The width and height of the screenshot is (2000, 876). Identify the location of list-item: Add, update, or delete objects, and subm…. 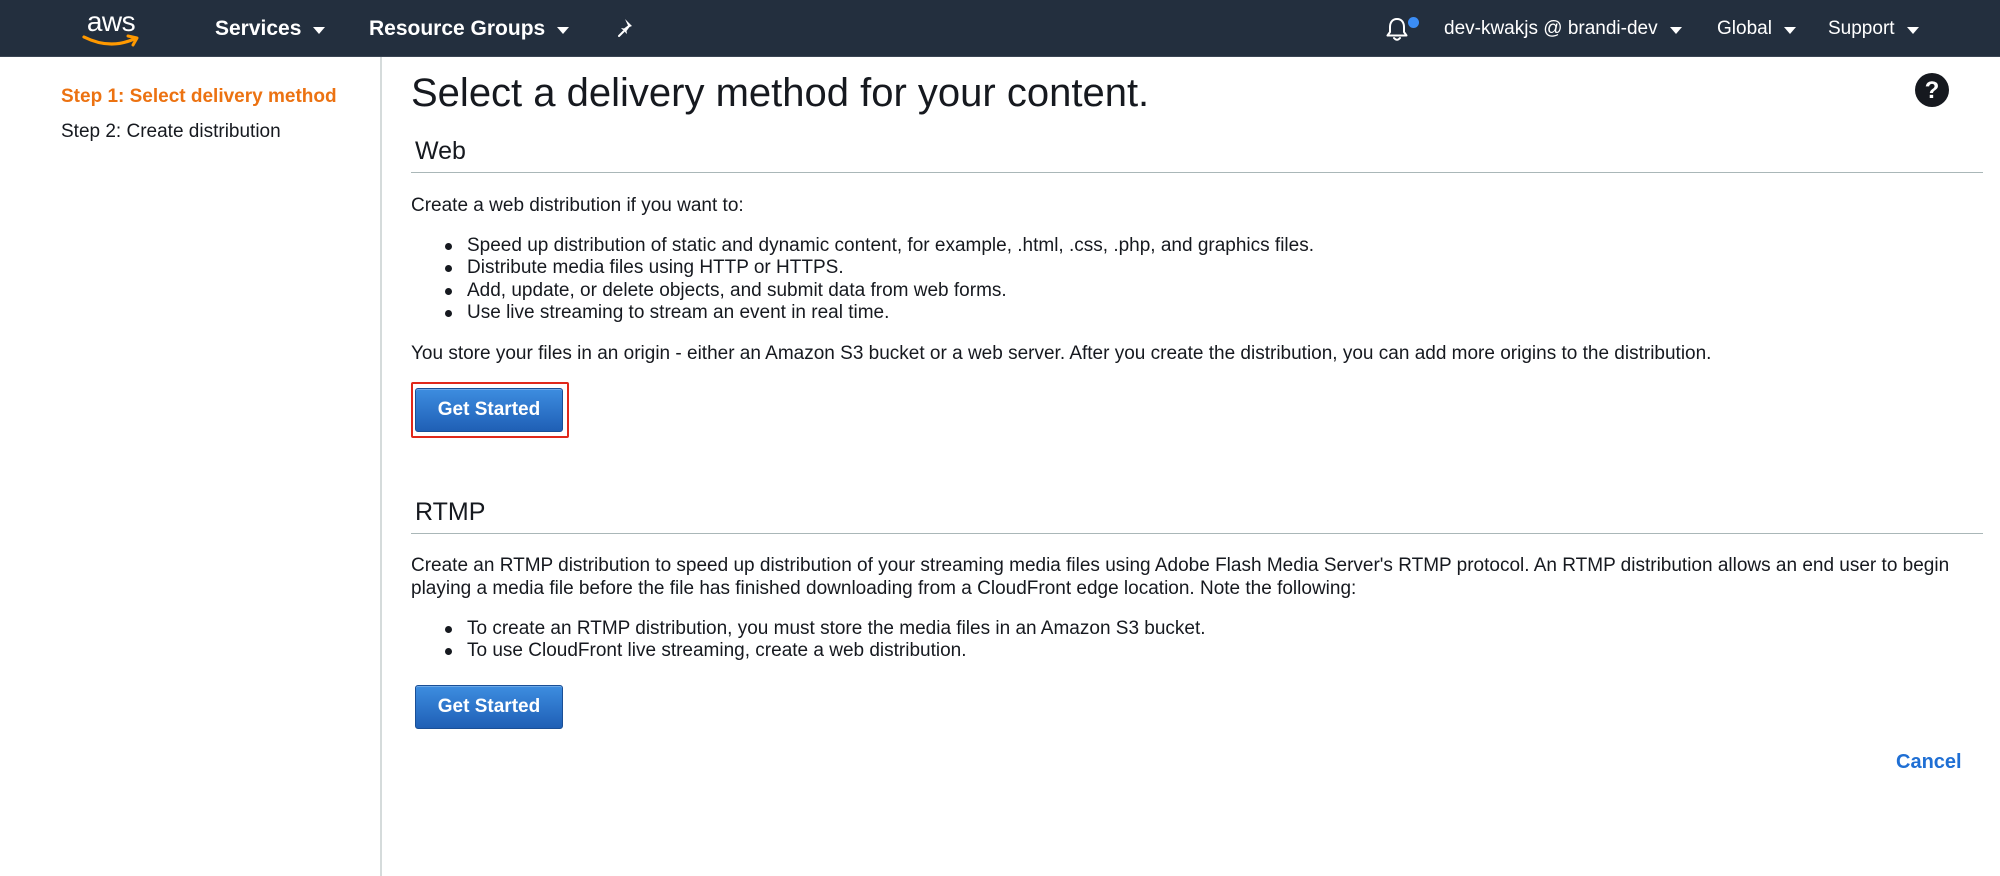
(1196, 291).